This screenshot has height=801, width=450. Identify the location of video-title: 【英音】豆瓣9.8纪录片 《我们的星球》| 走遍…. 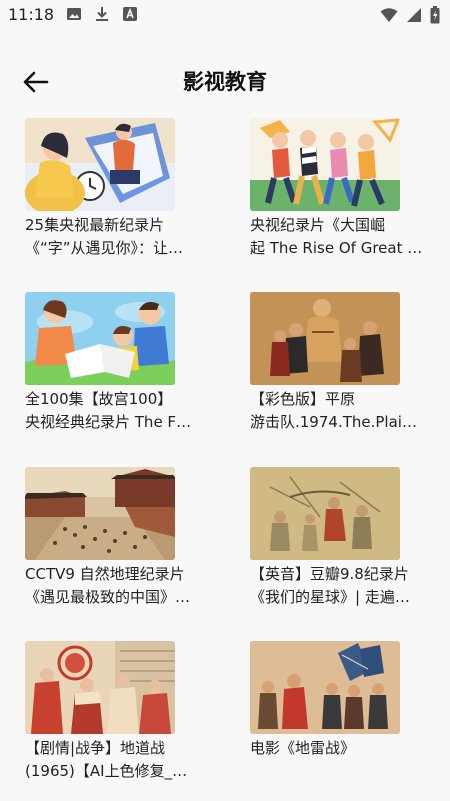
(338, 586).